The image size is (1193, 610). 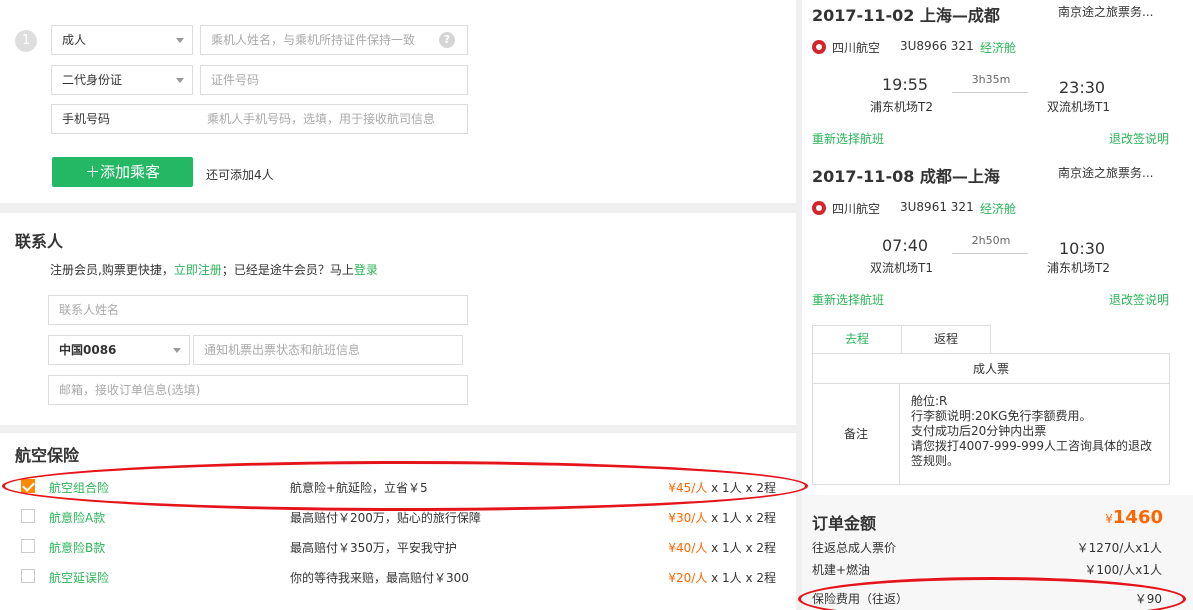 What do you see at coordinates (79, 577) in the screenshot?
I see `insurance-name: 航空延误险` at bounding box center [79, 577].